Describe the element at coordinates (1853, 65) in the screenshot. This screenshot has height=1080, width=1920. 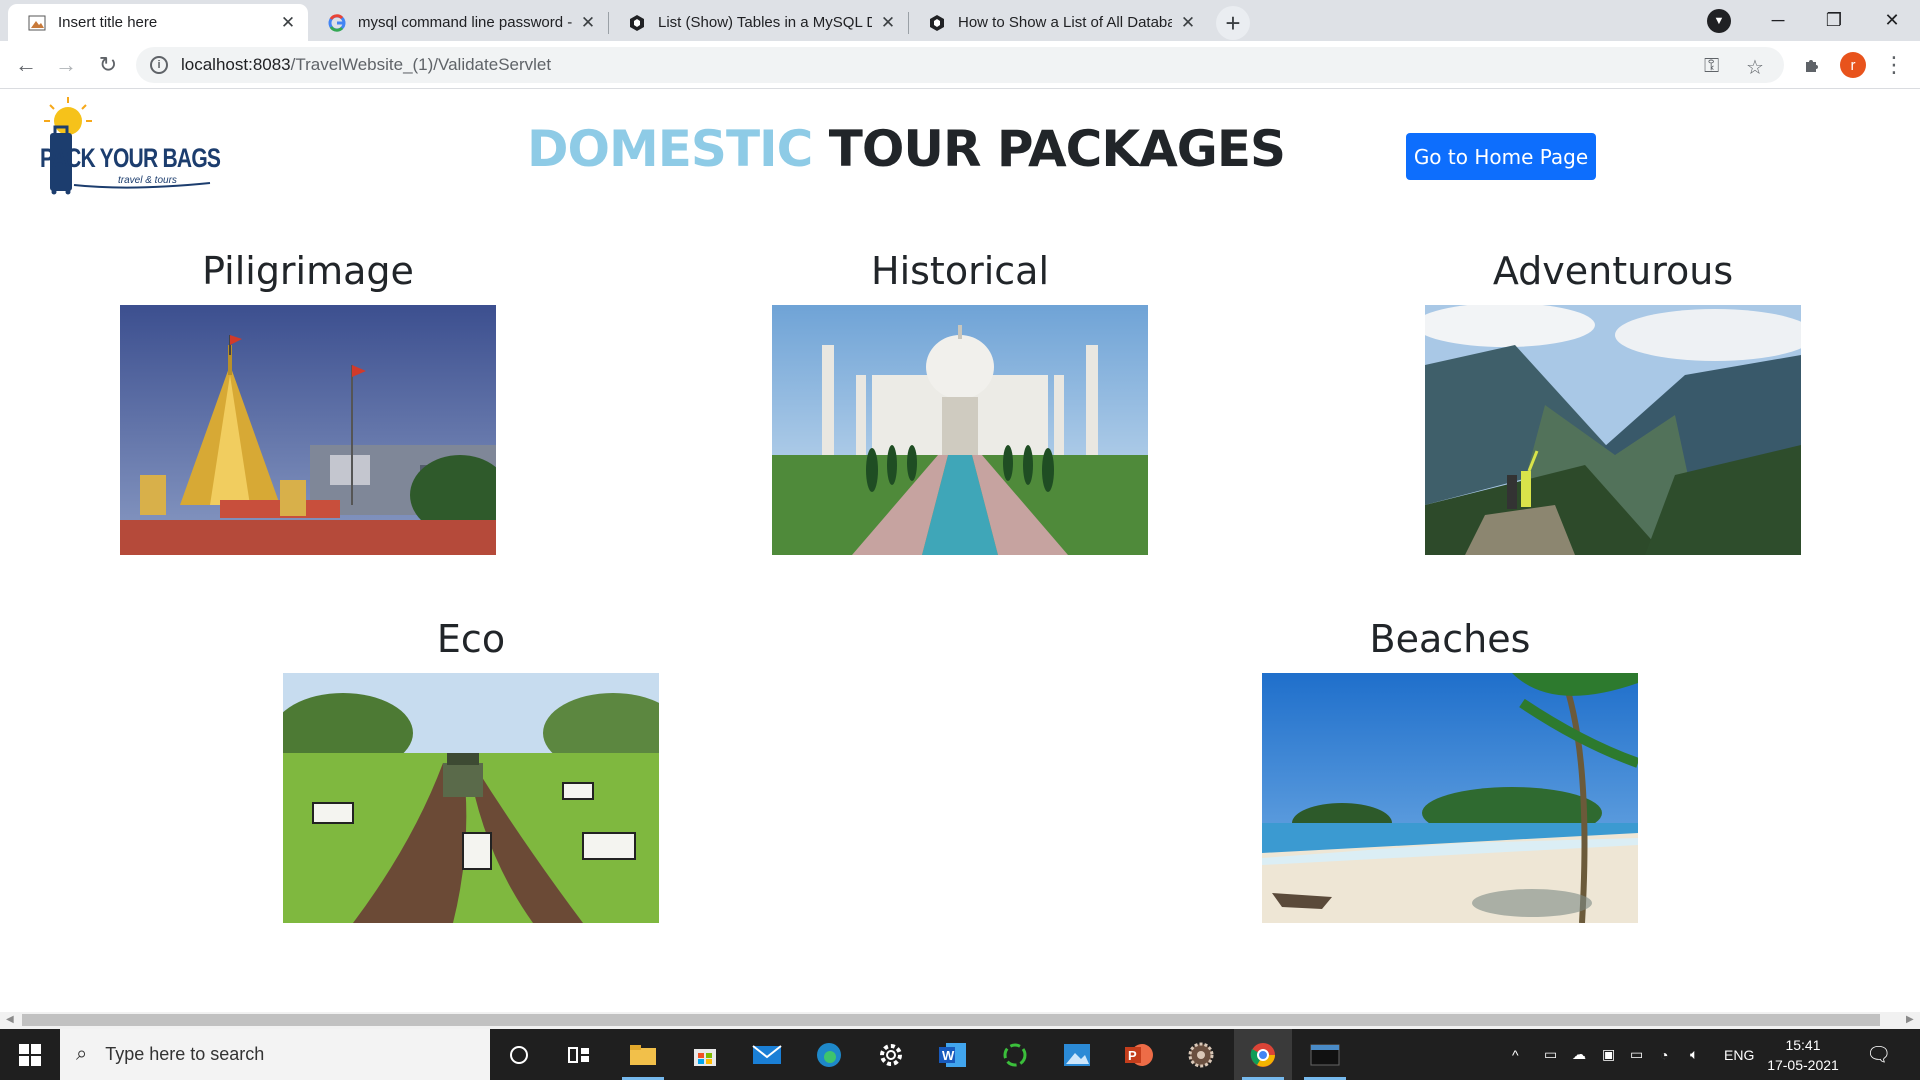
I see `profile-avatar: r` at that location.